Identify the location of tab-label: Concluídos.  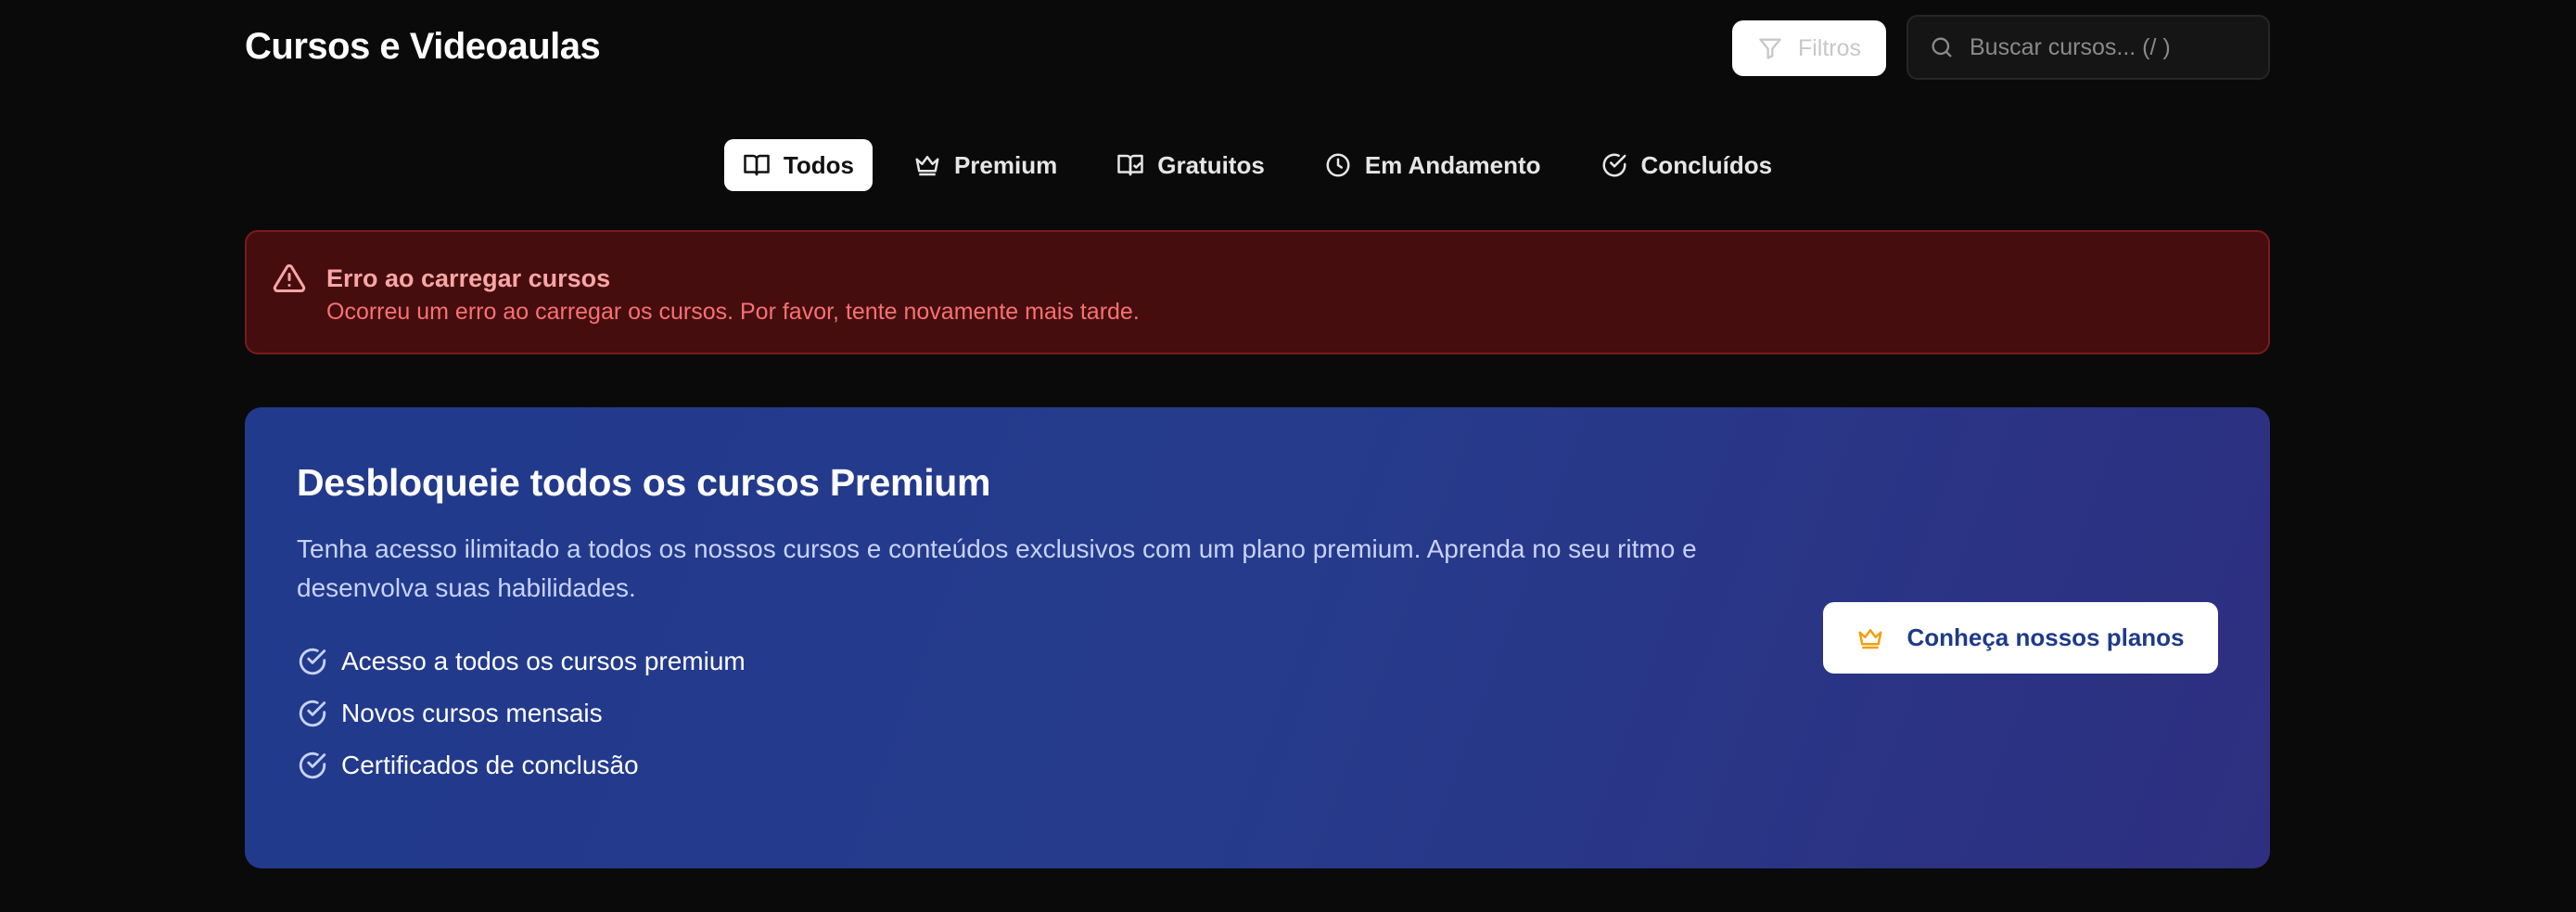
(1706, 164).